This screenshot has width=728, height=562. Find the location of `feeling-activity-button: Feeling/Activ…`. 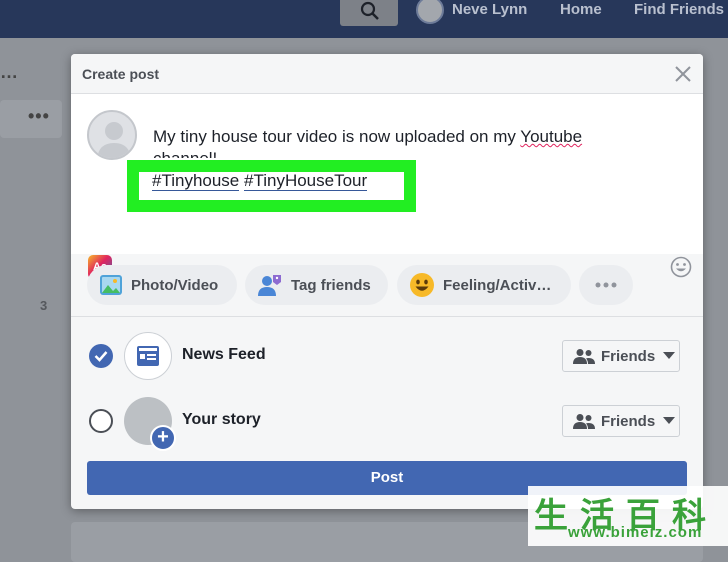

feeling-activity-button: Feeling/Activ… is located at coordinates (484, 285).